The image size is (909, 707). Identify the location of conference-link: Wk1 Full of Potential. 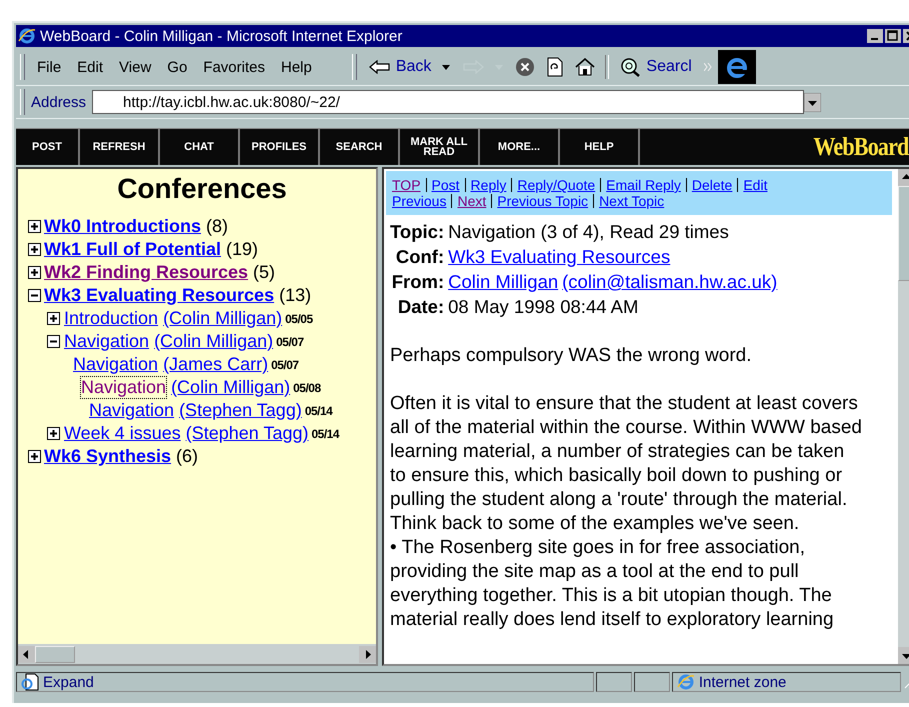
(133, 249).